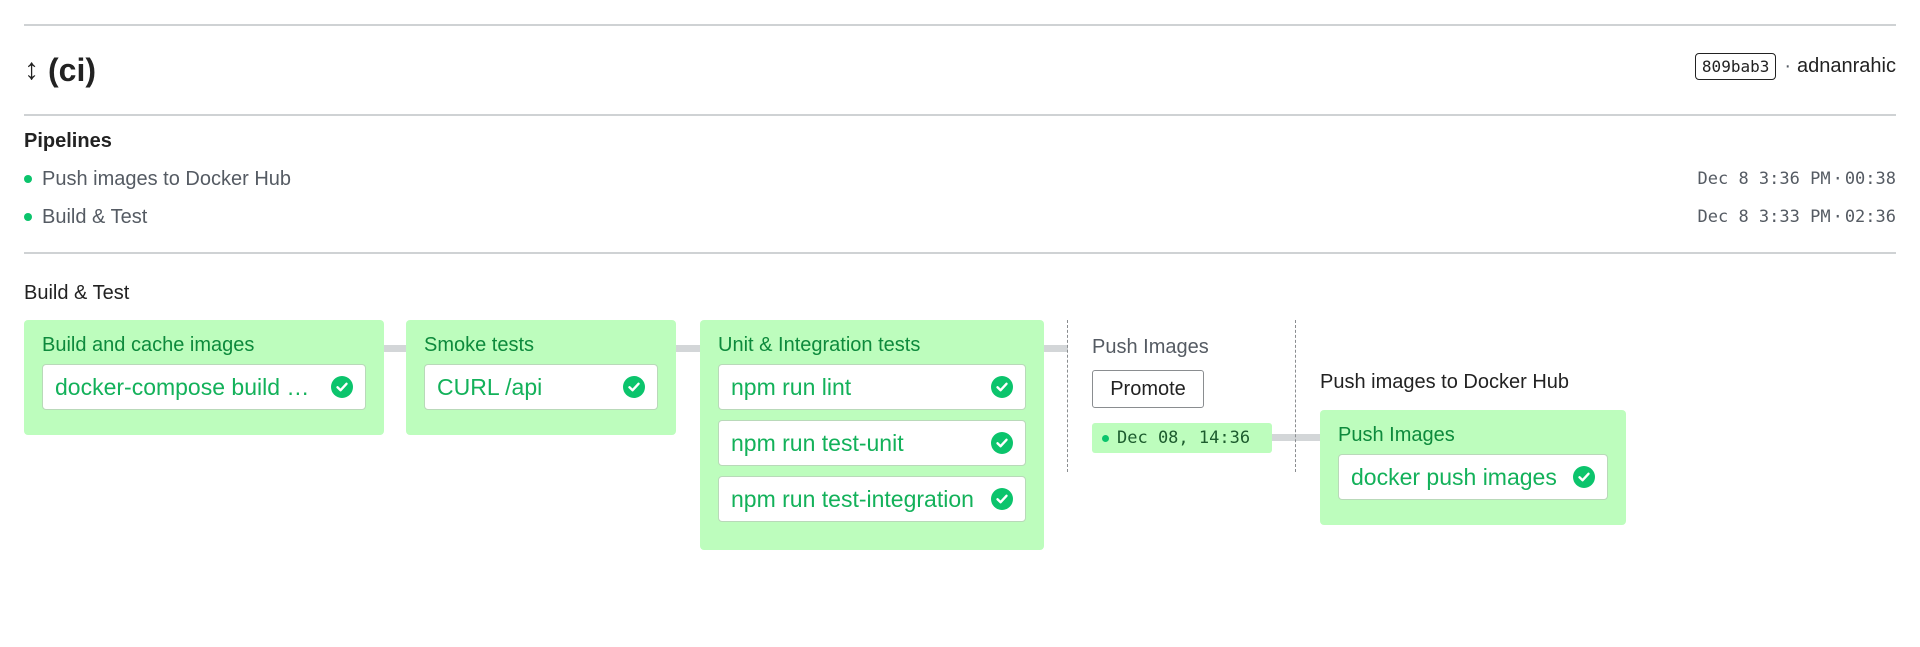 The height and width of the screenshot is (647, 1920). I want to click on sort-arrows-icon: ↕, so click(31, 69).